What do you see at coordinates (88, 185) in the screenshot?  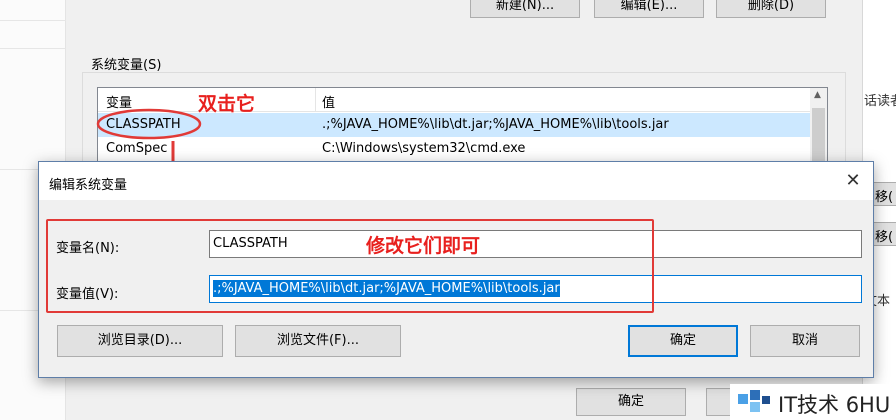 I see `dialog-title: 编辑系统变量` at bounding box center [88, 185].